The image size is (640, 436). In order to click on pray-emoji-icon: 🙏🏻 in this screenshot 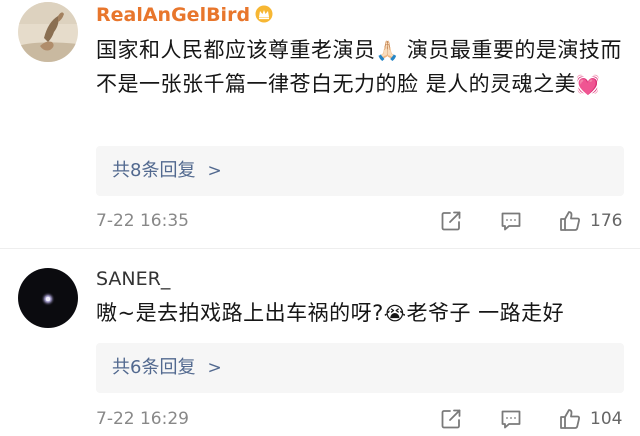, I will do `click(387, 51)`.